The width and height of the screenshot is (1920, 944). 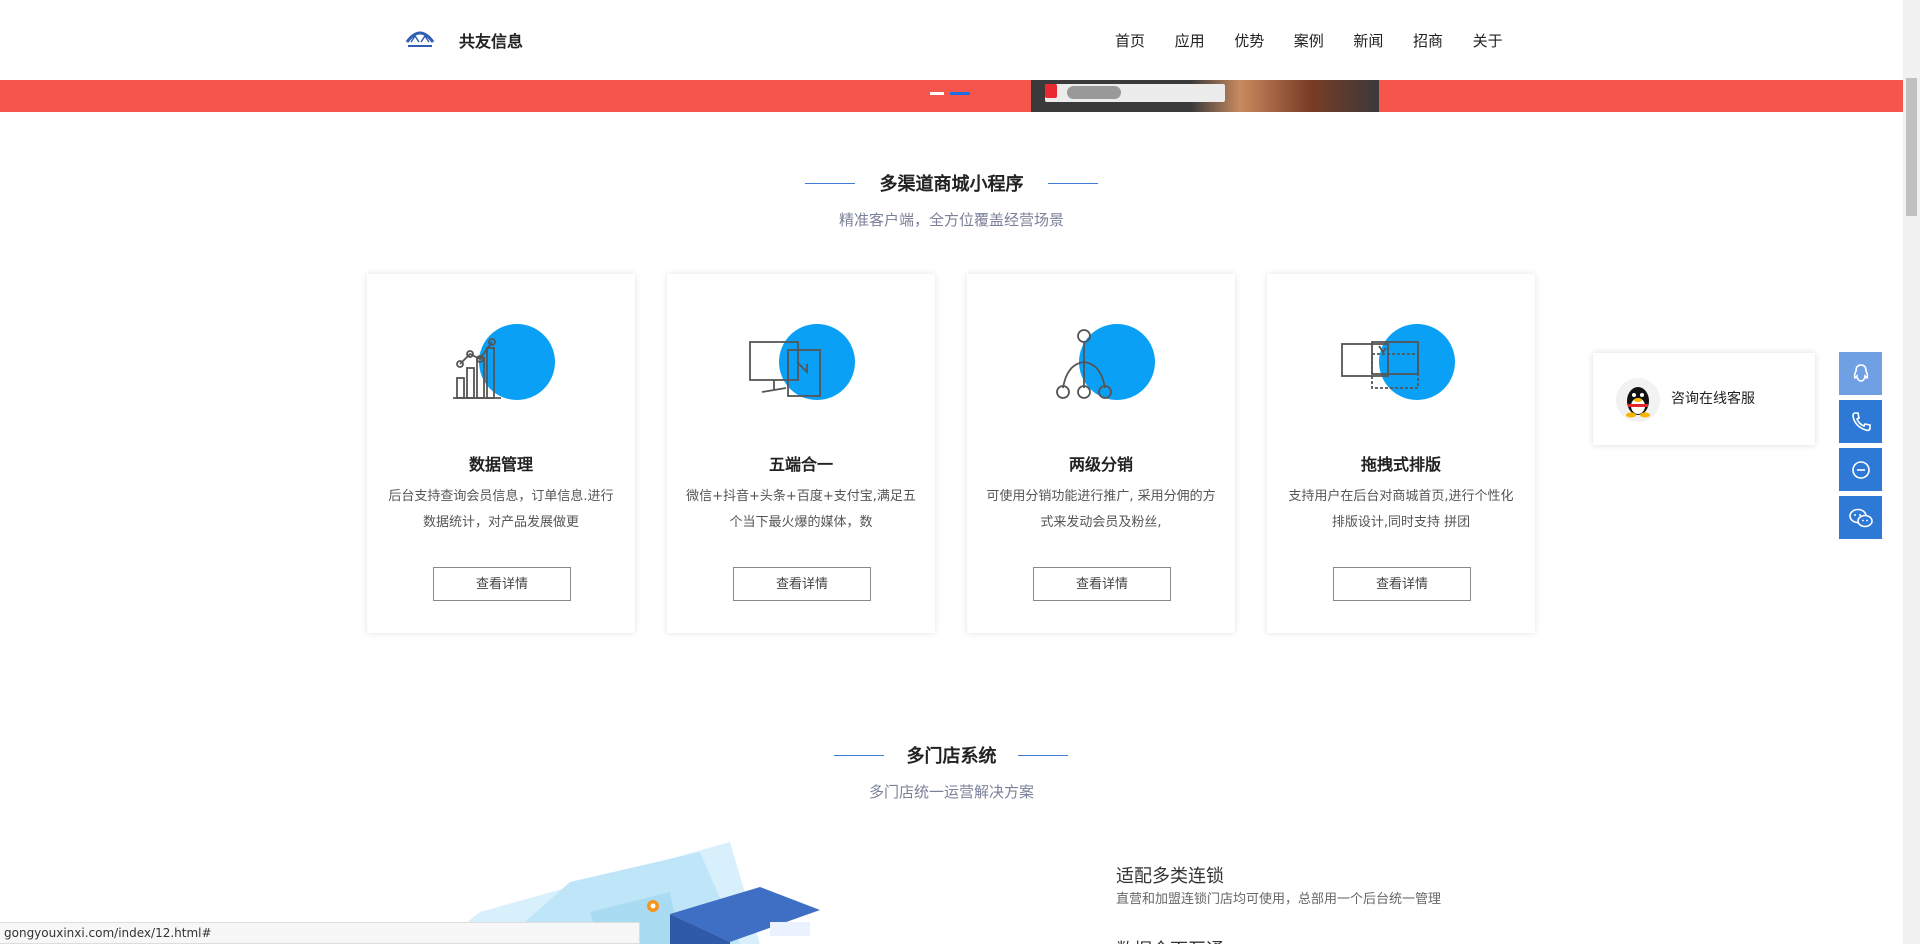 I want to click on phone-icon, so click(x=1861, y=421).